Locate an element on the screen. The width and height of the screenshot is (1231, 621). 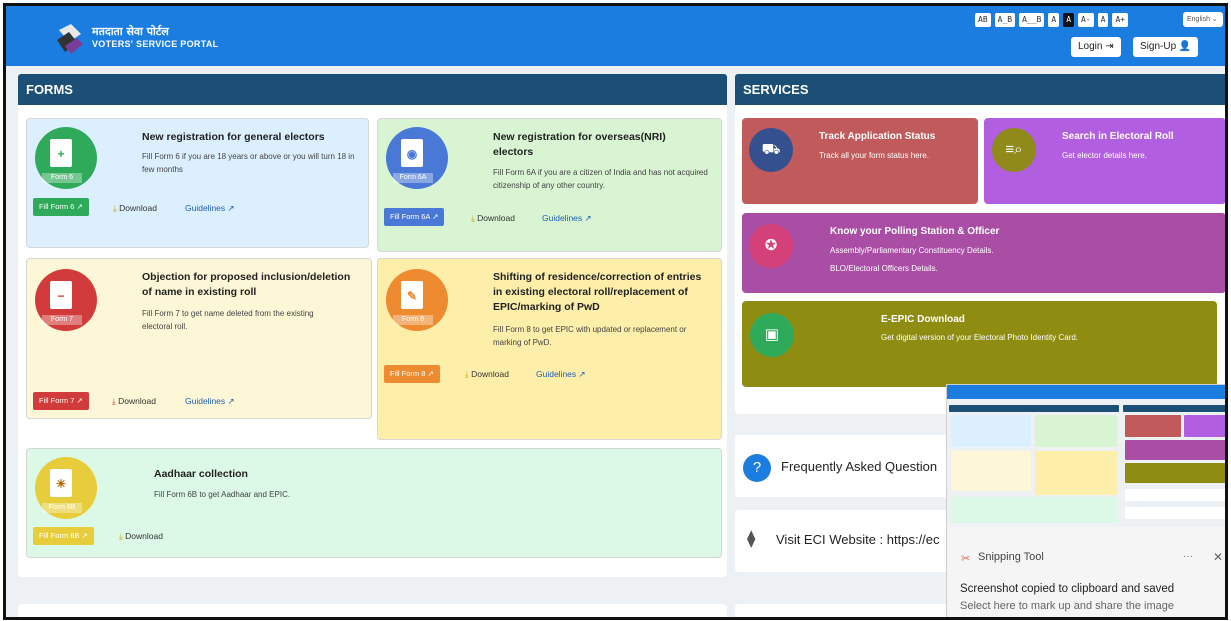
fill-form6b-button: Fill Form 6B ↗ is located at coordinates (63, 536).